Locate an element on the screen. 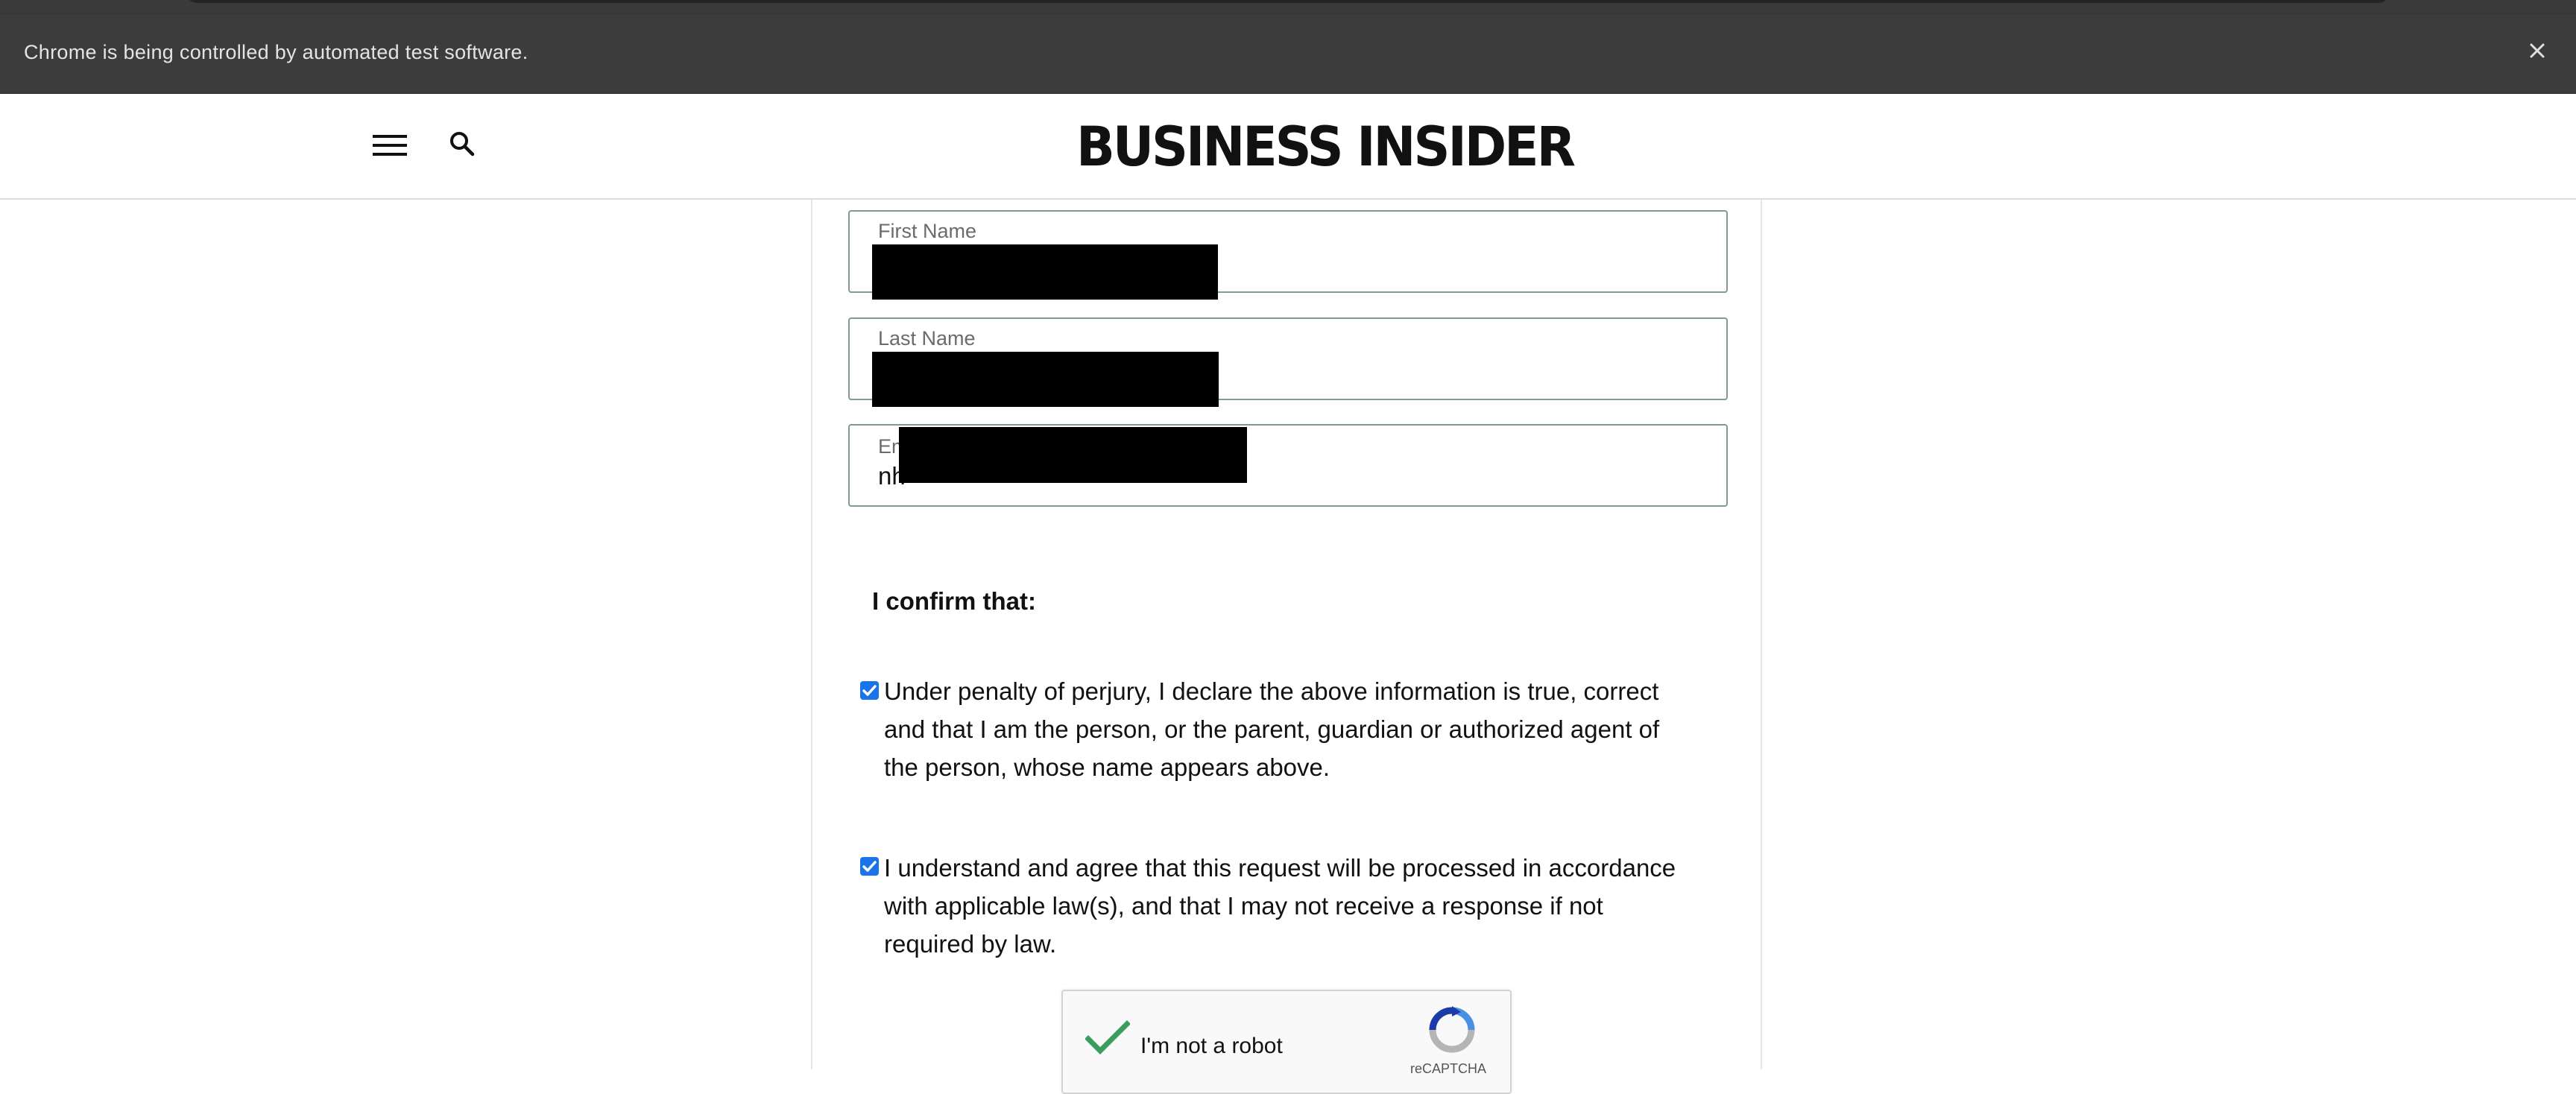  site-header: BUSINESS INSIDER is located at coordinates (1288, 147).